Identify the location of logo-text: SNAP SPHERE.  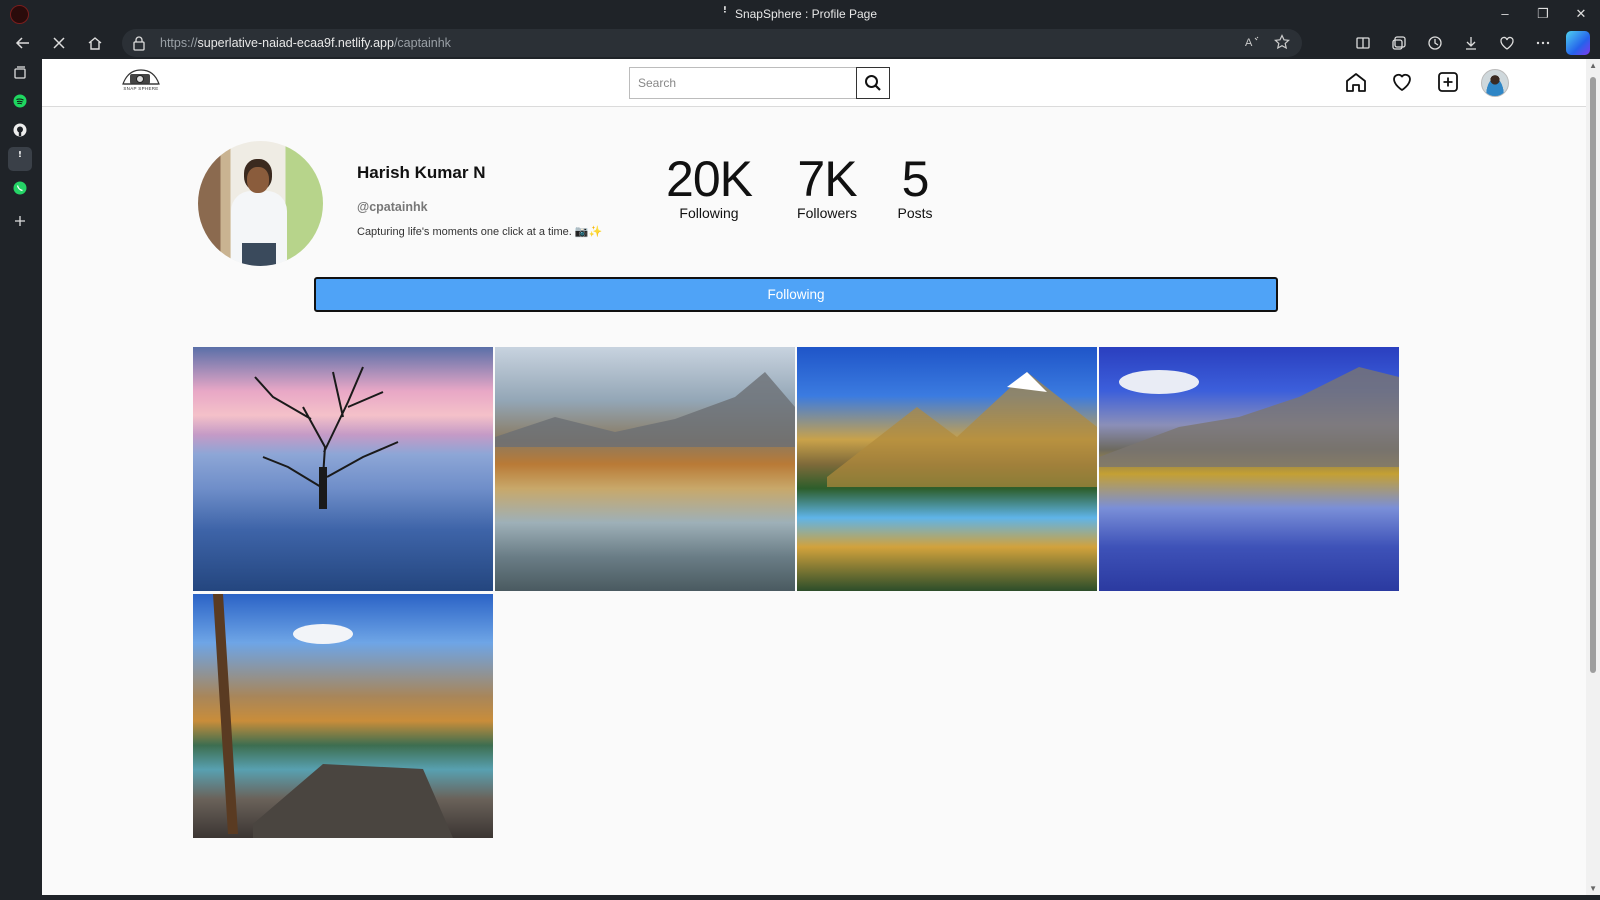
(141, 88).